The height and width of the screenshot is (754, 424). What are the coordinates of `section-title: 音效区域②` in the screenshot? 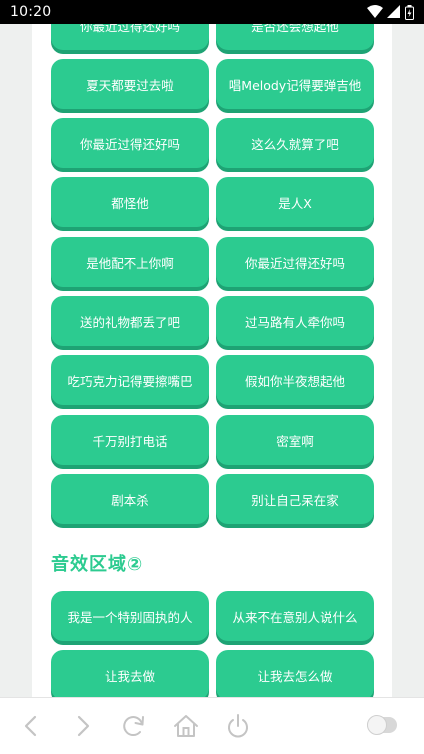 It's located at (97, 564).